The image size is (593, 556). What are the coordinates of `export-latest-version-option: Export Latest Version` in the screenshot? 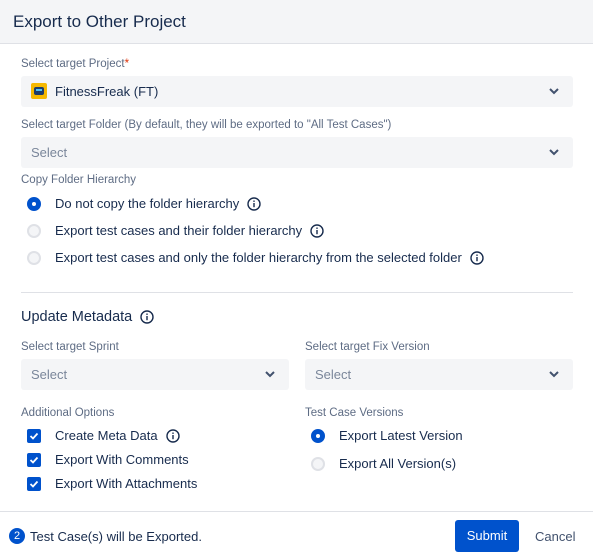 It's located at (387, 435).